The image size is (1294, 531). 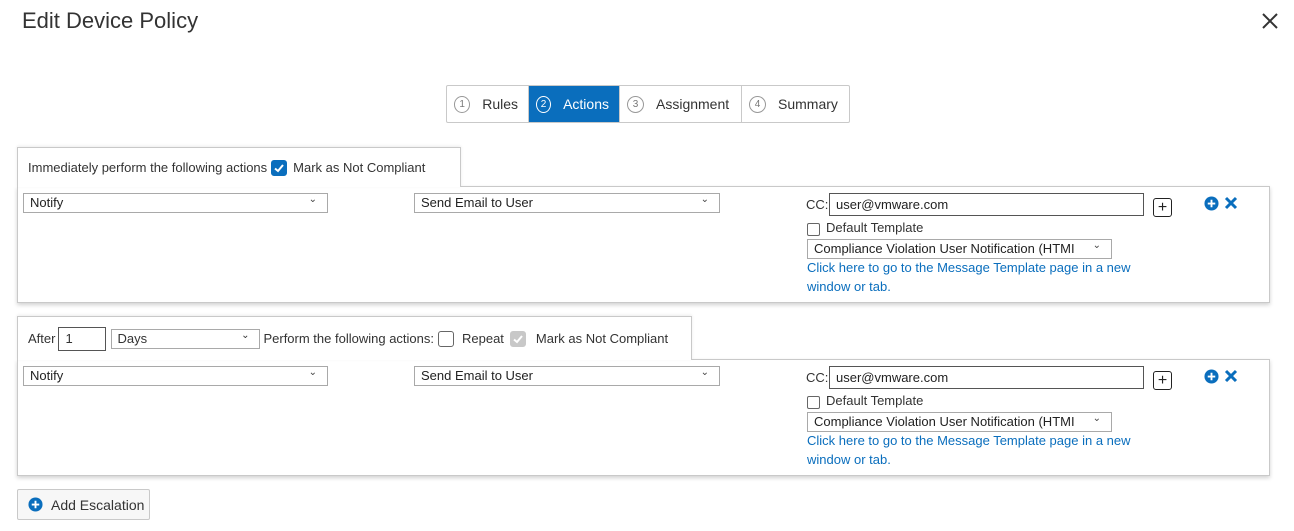 What do you see at coordinates (586, 104) in the screenshot?
I see `step-label: Actions` at bounding box center [586, 104].